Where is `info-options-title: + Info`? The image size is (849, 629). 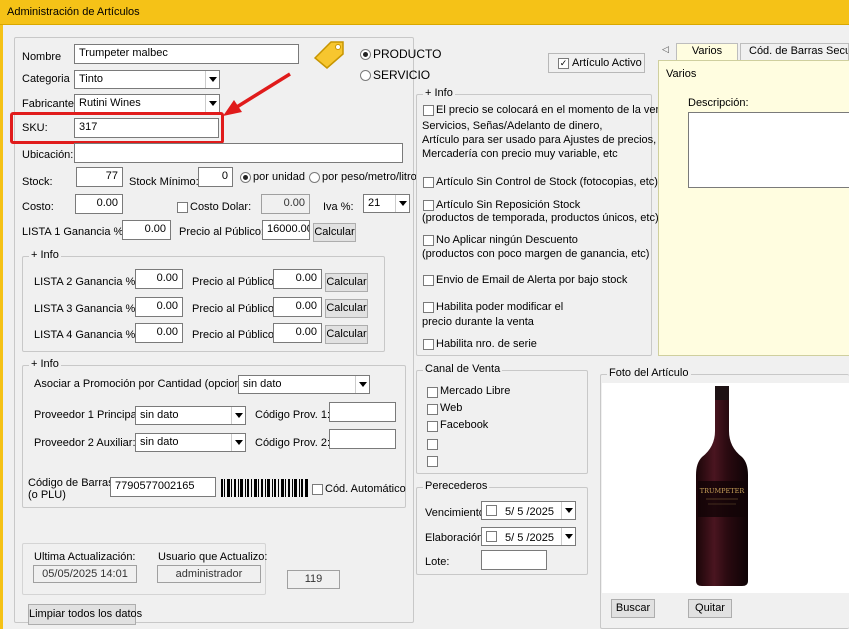 info-options-title: + Info is located at coordinates (439, 93).